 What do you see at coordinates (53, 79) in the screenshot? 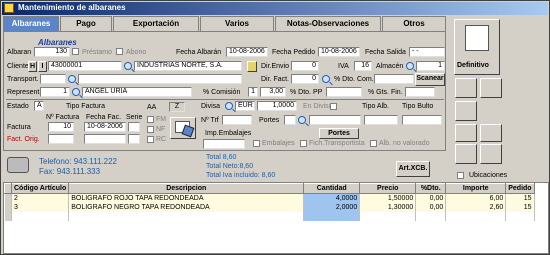
I see `transport-code-field` at bounding box center [53, 79].